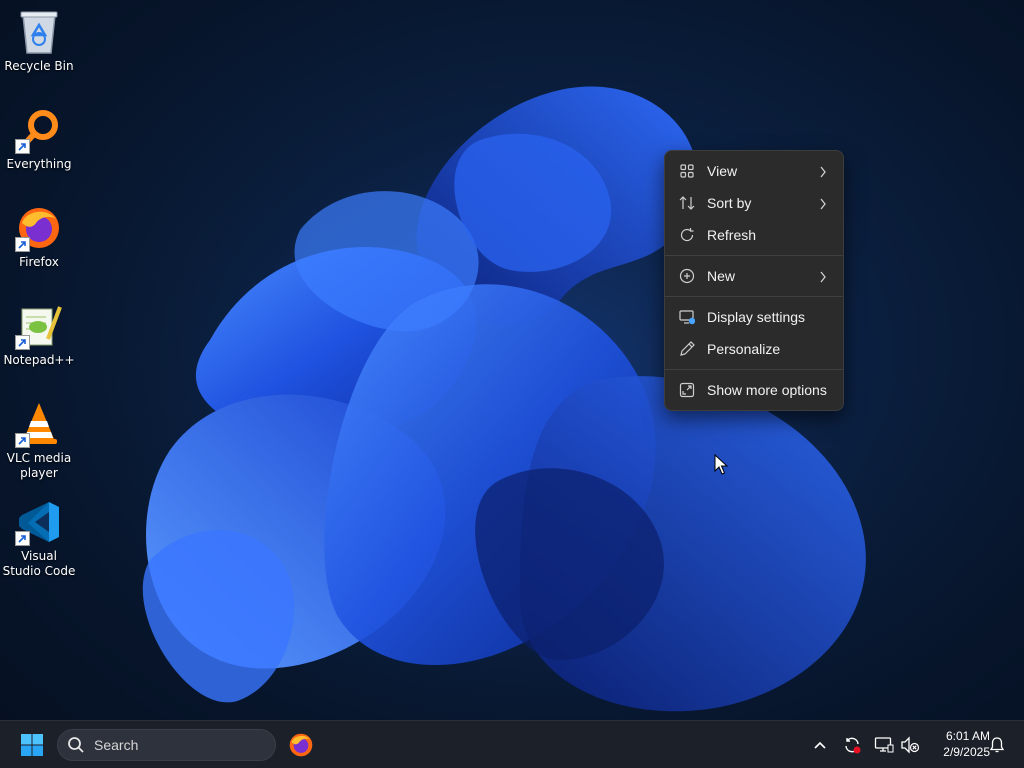 The height and width of the screenshot is (768, 1024). I want to click on menu-item-label: View, so click(722, 171).